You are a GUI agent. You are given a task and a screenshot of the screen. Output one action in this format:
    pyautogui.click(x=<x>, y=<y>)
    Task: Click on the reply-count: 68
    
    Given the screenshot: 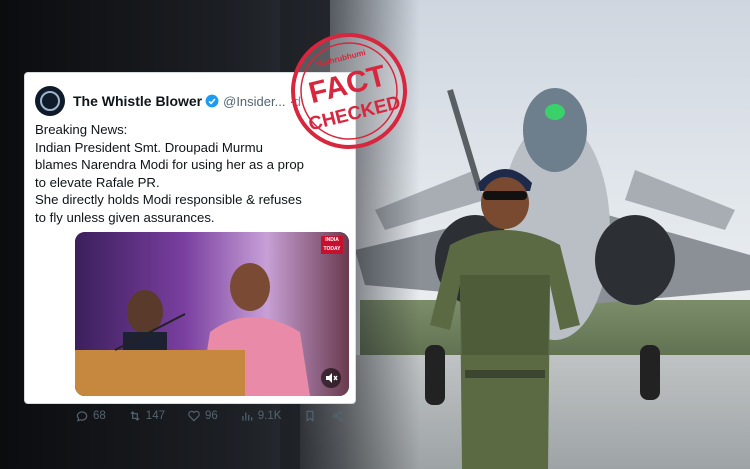 What is the action you would take?
    pyautogui.click(x=99, y=416)
    